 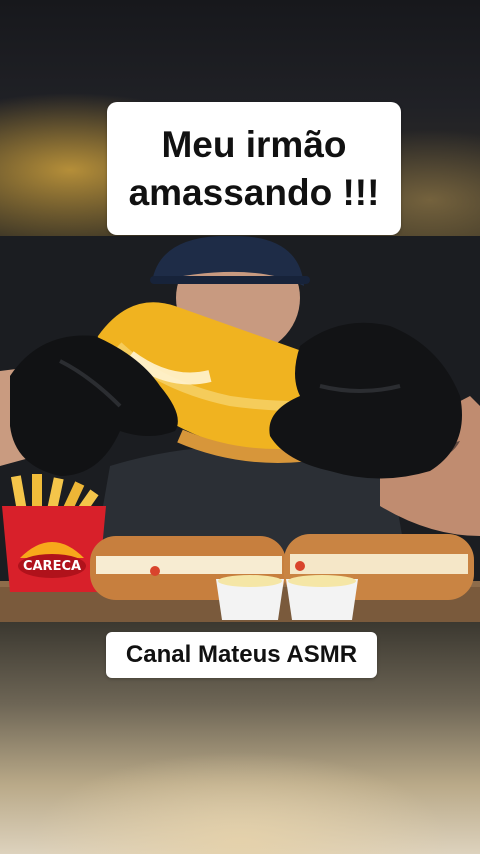 I want to click on caption-top: Meu irmão amassando !!!, so click(x=254, y=168).